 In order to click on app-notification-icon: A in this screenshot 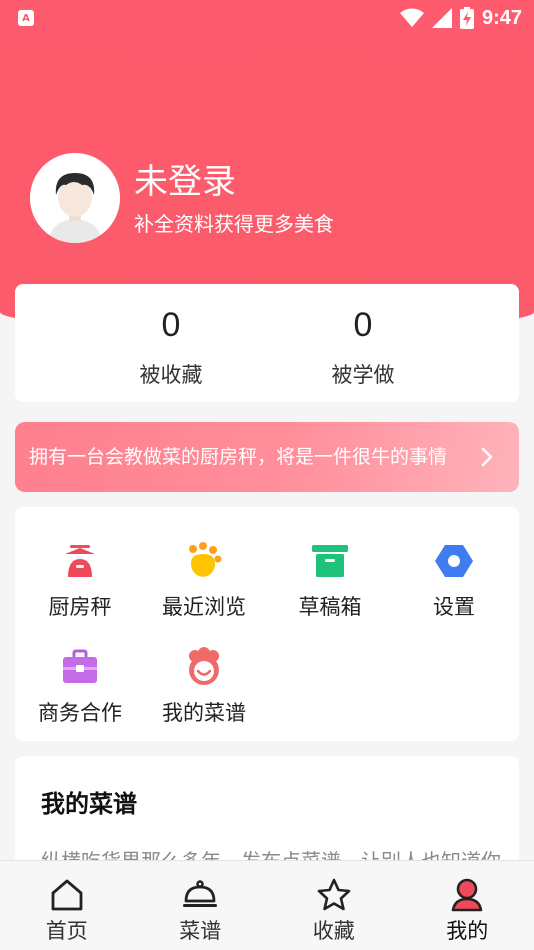, I will do `click(26, 18)`.